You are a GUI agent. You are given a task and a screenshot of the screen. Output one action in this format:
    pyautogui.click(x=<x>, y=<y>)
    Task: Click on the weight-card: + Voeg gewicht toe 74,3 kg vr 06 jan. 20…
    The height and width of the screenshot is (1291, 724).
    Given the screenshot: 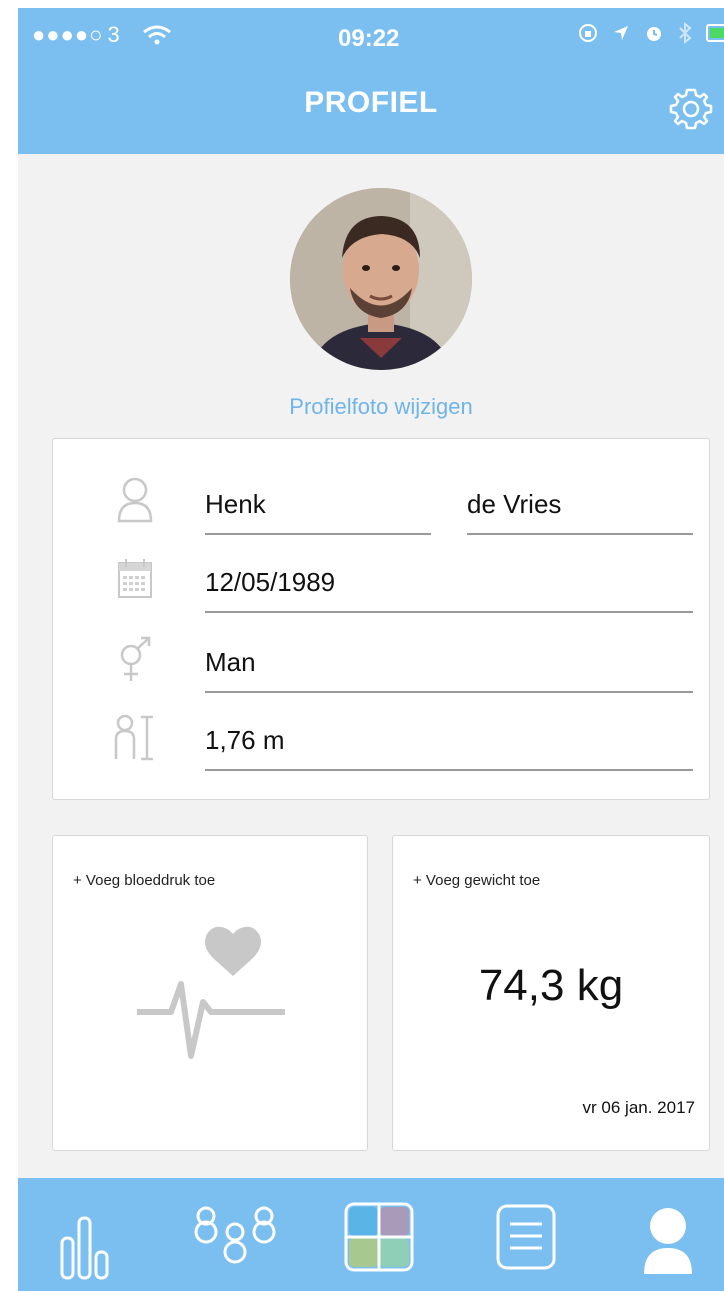 What is the action you would take?
    pyautogui.click(x=551, y=993)
    